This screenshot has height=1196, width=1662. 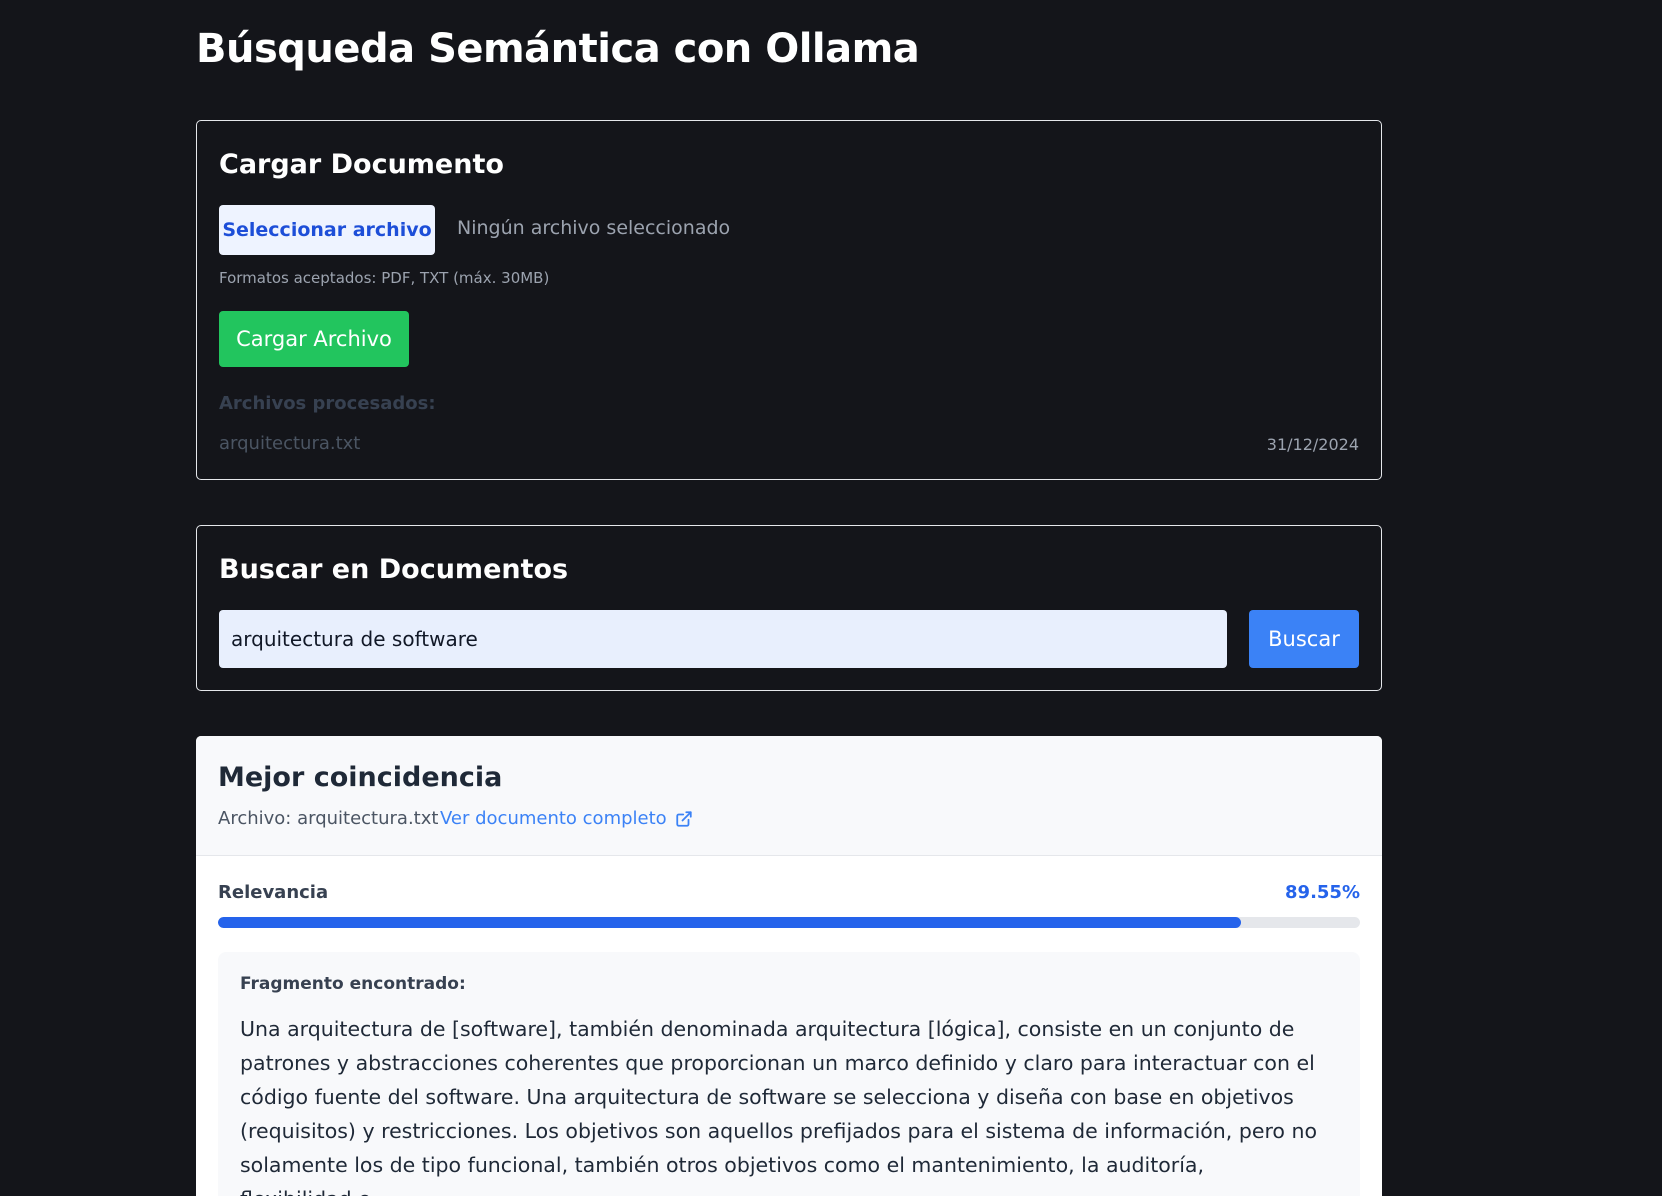 What do you see at coordinates (1322, 892) in the screenshot?
I see `relevance-value: 89.55%` at bounding box center [1322, 892].